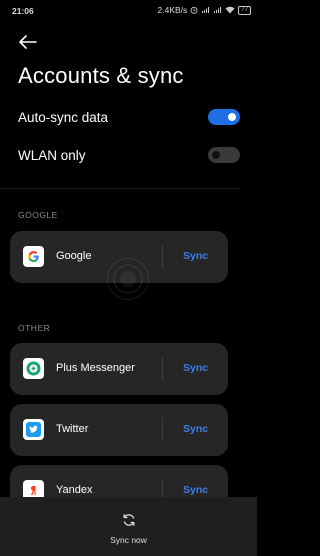 This screenshot has height=556, width=320. Describe the element at coordinates (74, 256) in the screenshot. I see `account-name: Google` at that location.